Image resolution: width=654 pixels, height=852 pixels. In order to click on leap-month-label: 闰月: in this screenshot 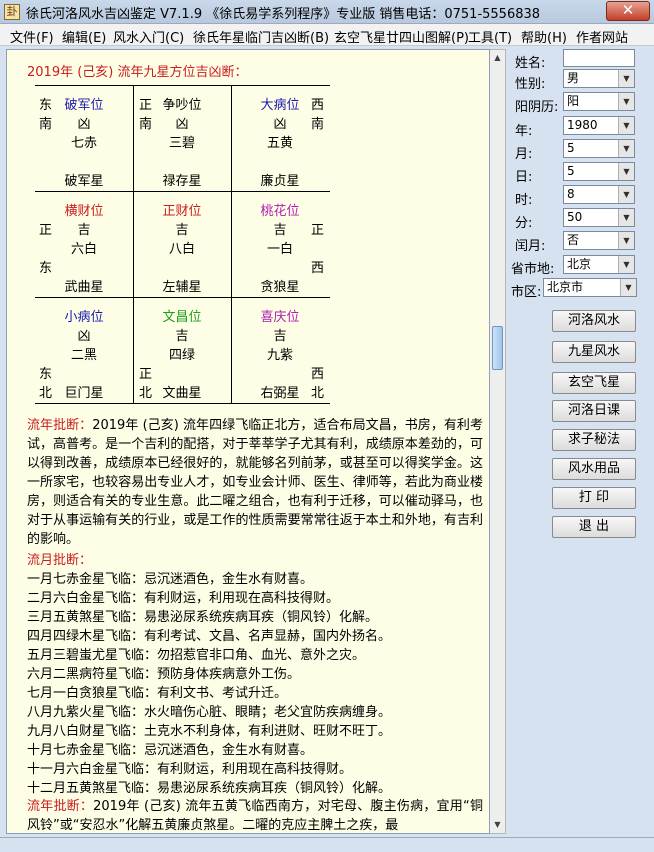, I will do `click(530, 246)`.